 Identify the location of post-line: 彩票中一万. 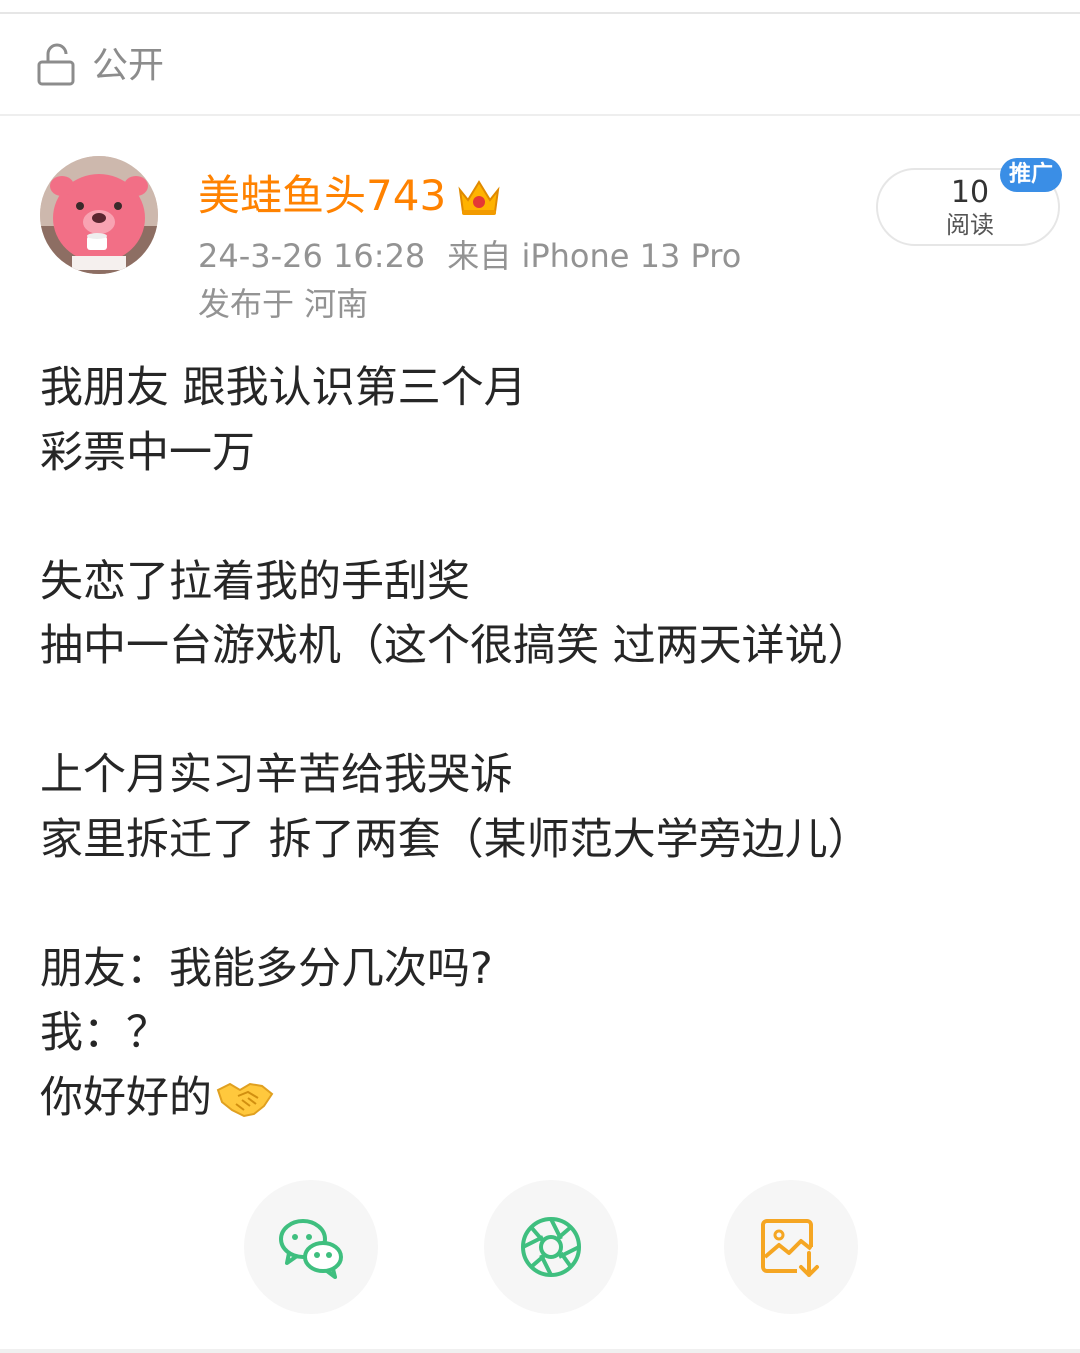
(147, 452).